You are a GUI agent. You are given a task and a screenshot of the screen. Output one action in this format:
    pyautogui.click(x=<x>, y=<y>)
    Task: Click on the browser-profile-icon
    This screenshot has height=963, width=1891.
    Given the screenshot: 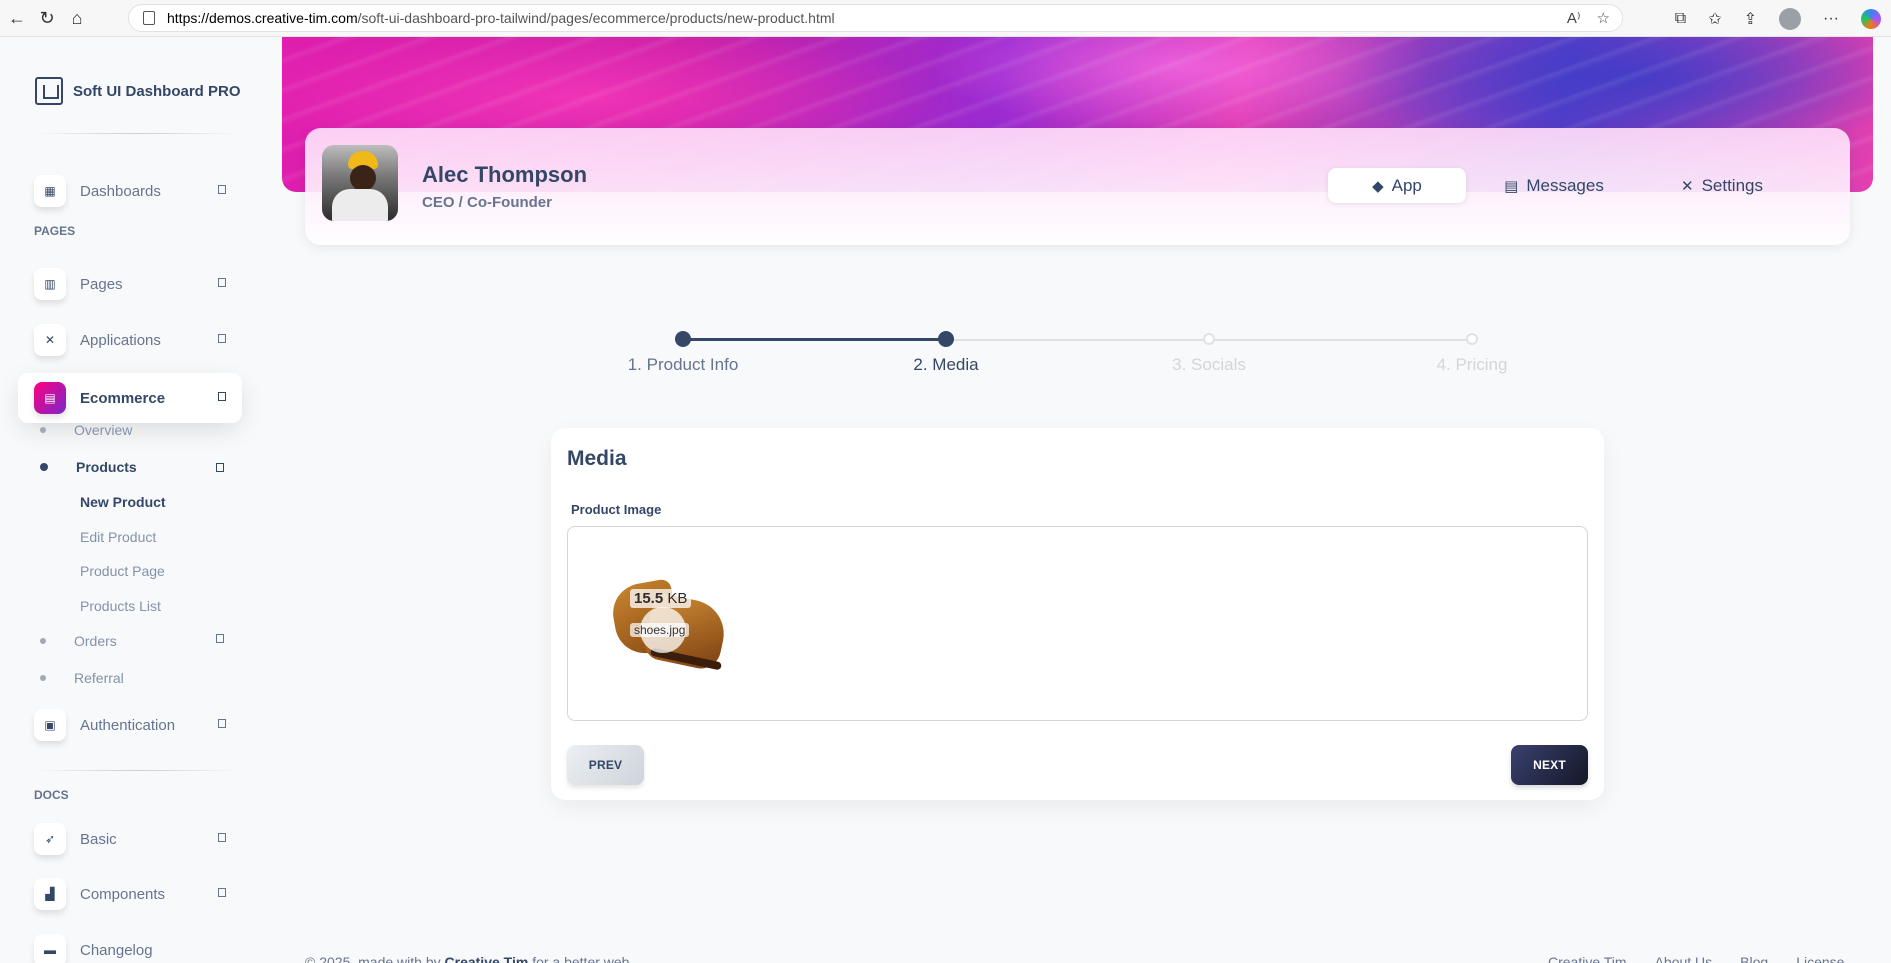 What is the action you would take?
    pyautogui.click(x=1790, y=18)
    